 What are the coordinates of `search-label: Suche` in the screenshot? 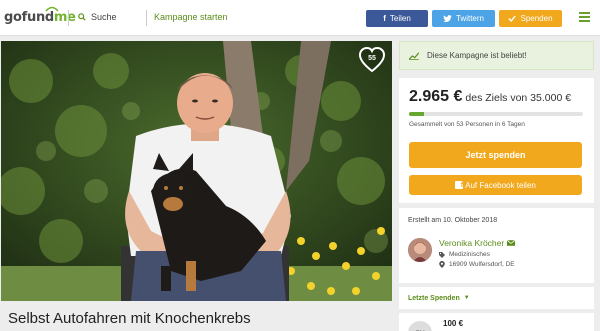 It's located at (104, 17).